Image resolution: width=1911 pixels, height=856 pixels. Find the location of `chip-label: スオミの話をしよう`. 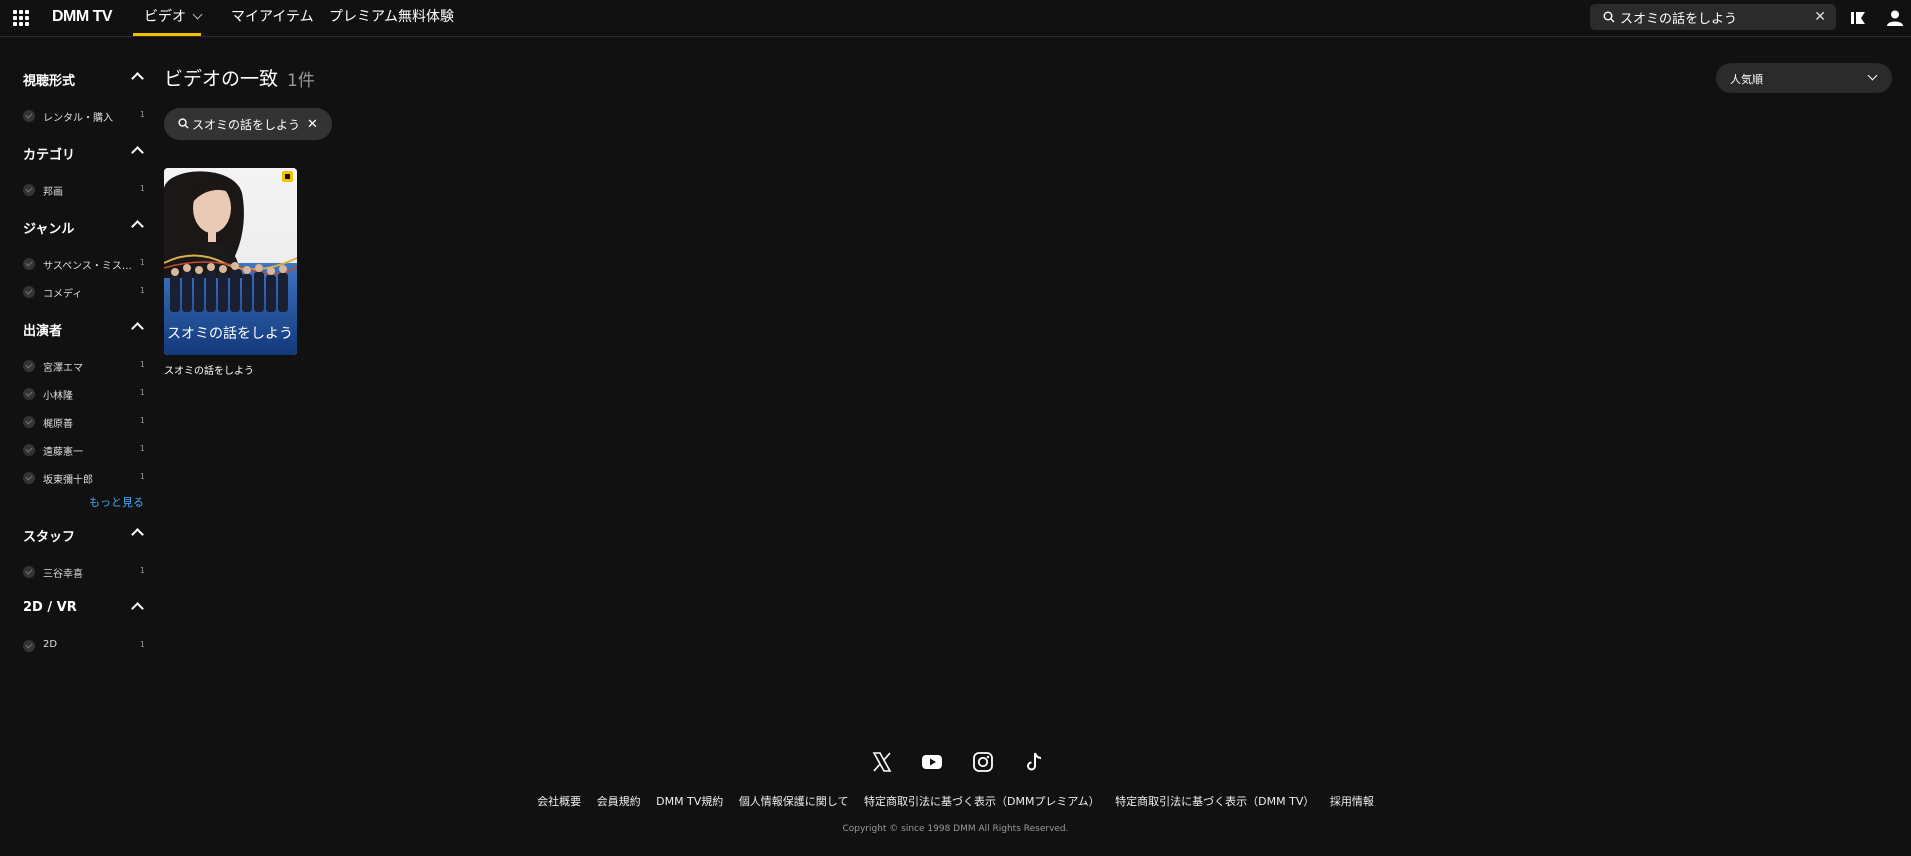

chip-label: スオミの話をしよう is located at coordinates (246, 124).